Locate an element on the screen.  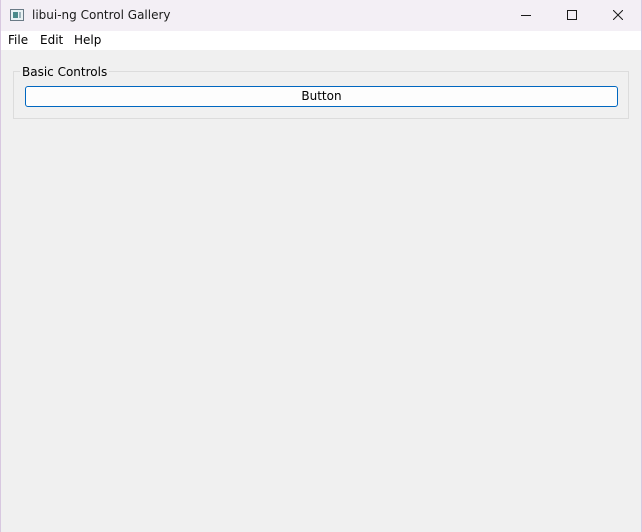
close-button is located at coordinates (618, 15).